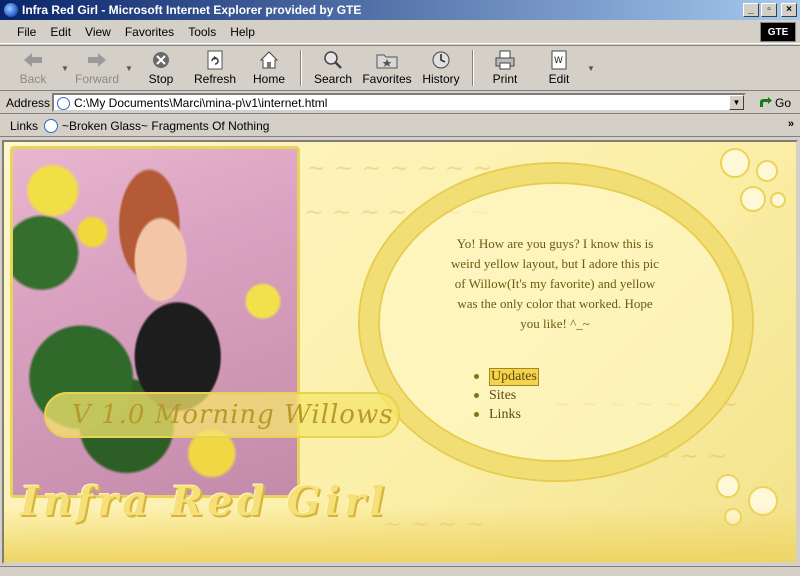 The image size is (800, 576). Describe the element at coordinates (242, 32) in the screenshot. I see `menu-help: Help` at that location.